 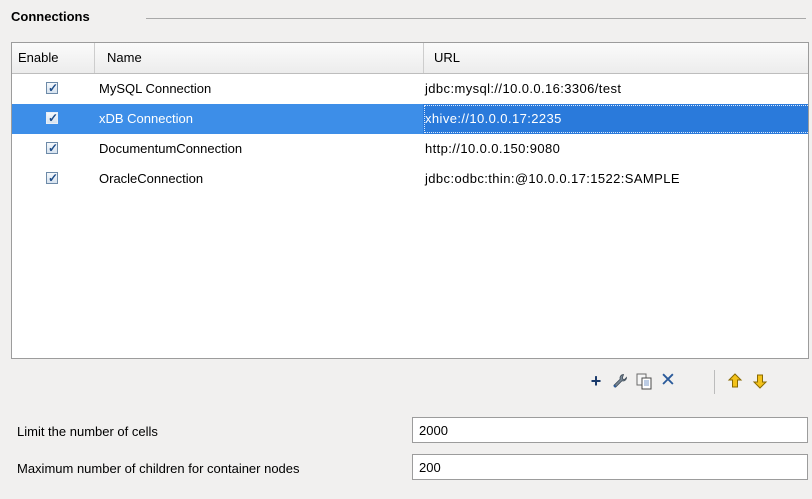 What do you see at coordinates (53, 58) in the screenshot?
I see `column-header-enable: Enable` at bounding box center [53, 58].